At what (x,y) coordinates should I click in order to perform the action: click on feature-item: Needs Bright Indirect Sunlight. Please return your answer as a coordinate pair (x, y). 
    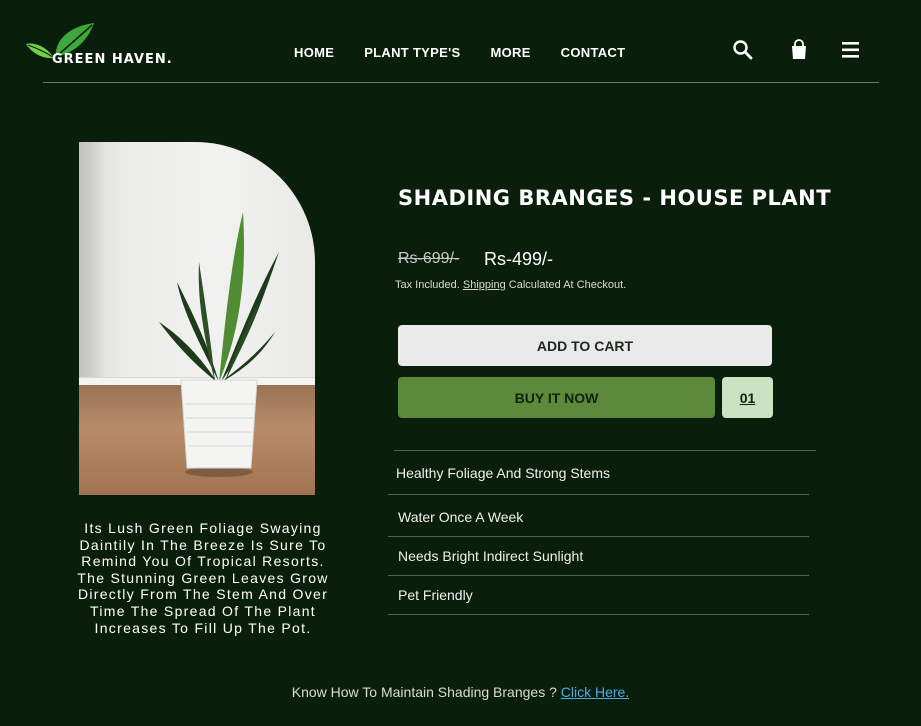
    Looking at the image, I should click on (491, 556).